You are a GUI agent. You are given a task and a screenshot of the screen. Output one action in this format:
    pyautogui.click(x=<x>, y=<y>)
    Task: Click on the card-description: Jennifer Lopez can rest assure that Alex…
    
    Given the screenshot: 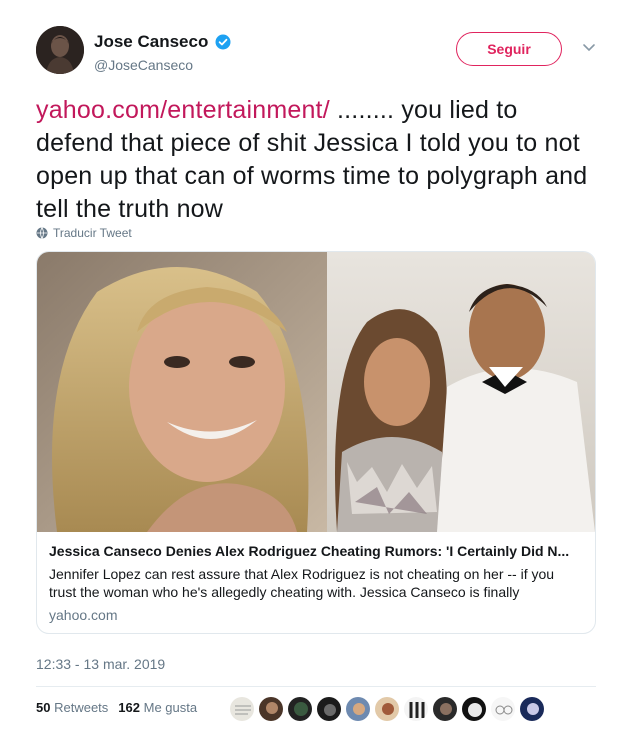 What is the action you would take?
    pyautogui.click(x=302, y=583)
    